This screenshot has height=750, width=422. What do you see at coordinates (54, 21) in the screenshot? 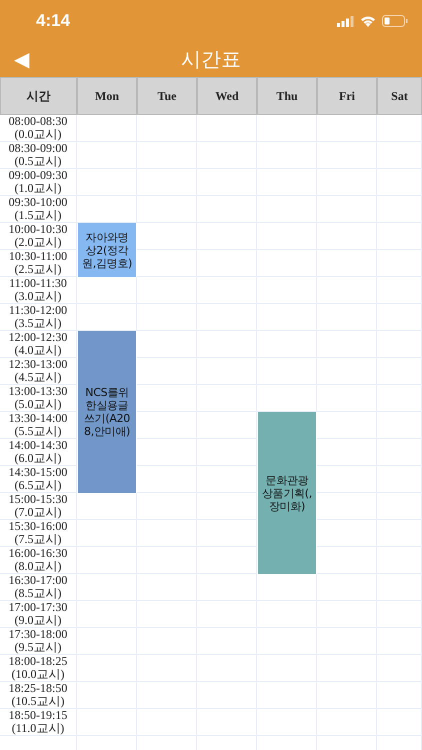
I see `status-time: 4:14` at bounding box center [54, 21].